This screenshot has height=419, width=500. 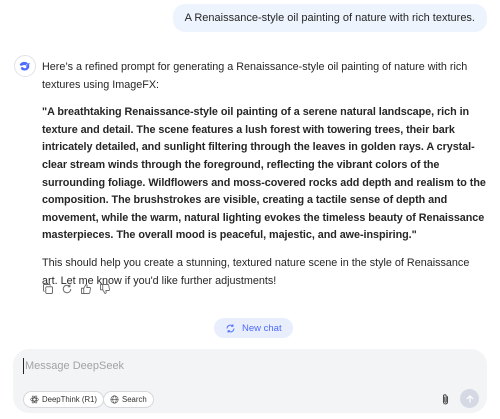 I want to click on send-button, so click(x=469, y=398).